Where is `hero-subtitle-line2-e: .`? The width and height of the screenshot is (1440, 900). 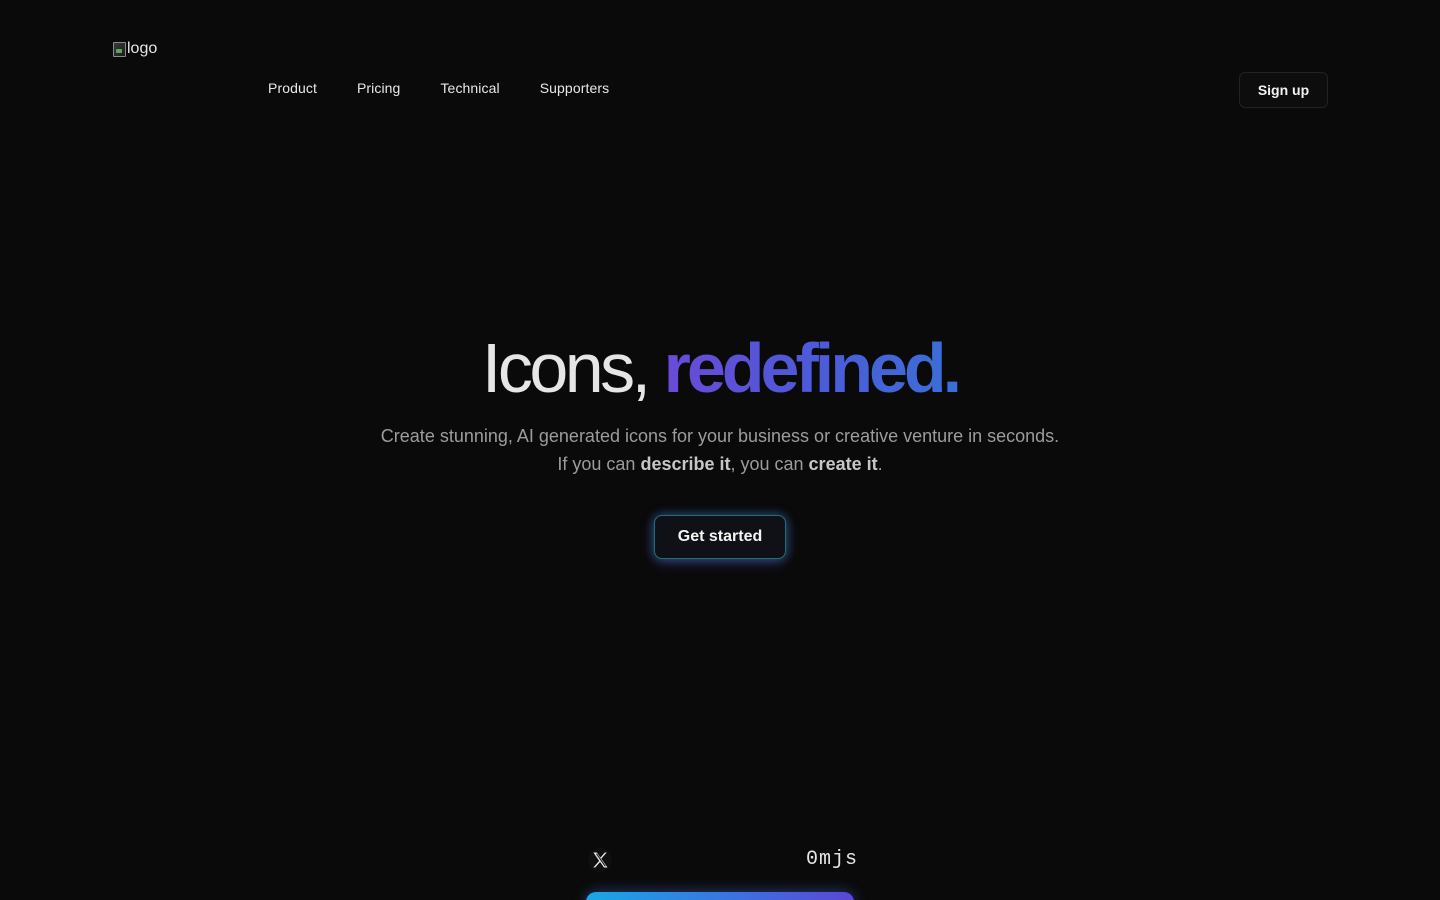 hero-subtitle-line2-e: . is located at coordinates (880, 464).